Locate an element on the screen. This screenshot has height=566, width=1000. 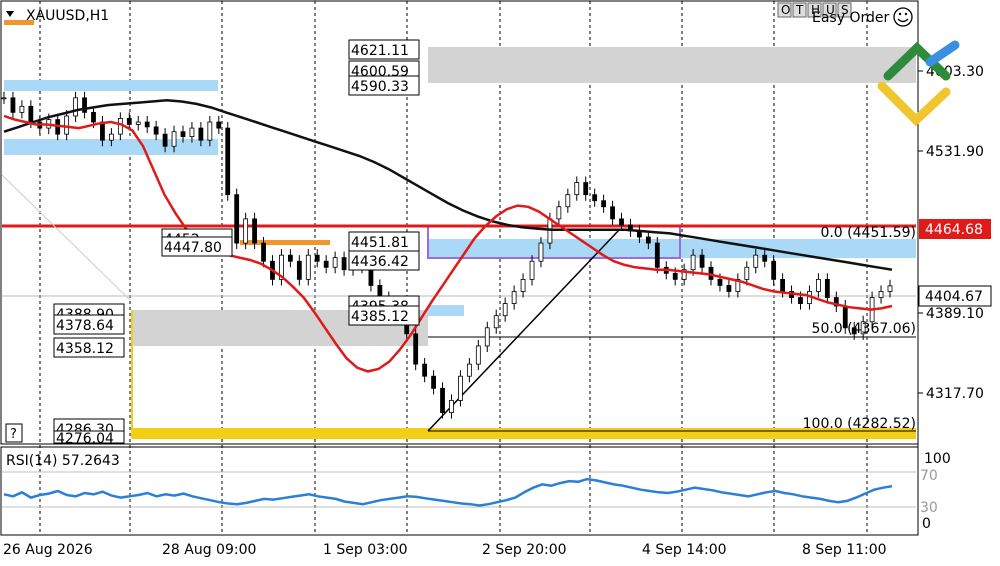
x-tick-label: 26 Aug 2026 is located at coordinates (48, 550).